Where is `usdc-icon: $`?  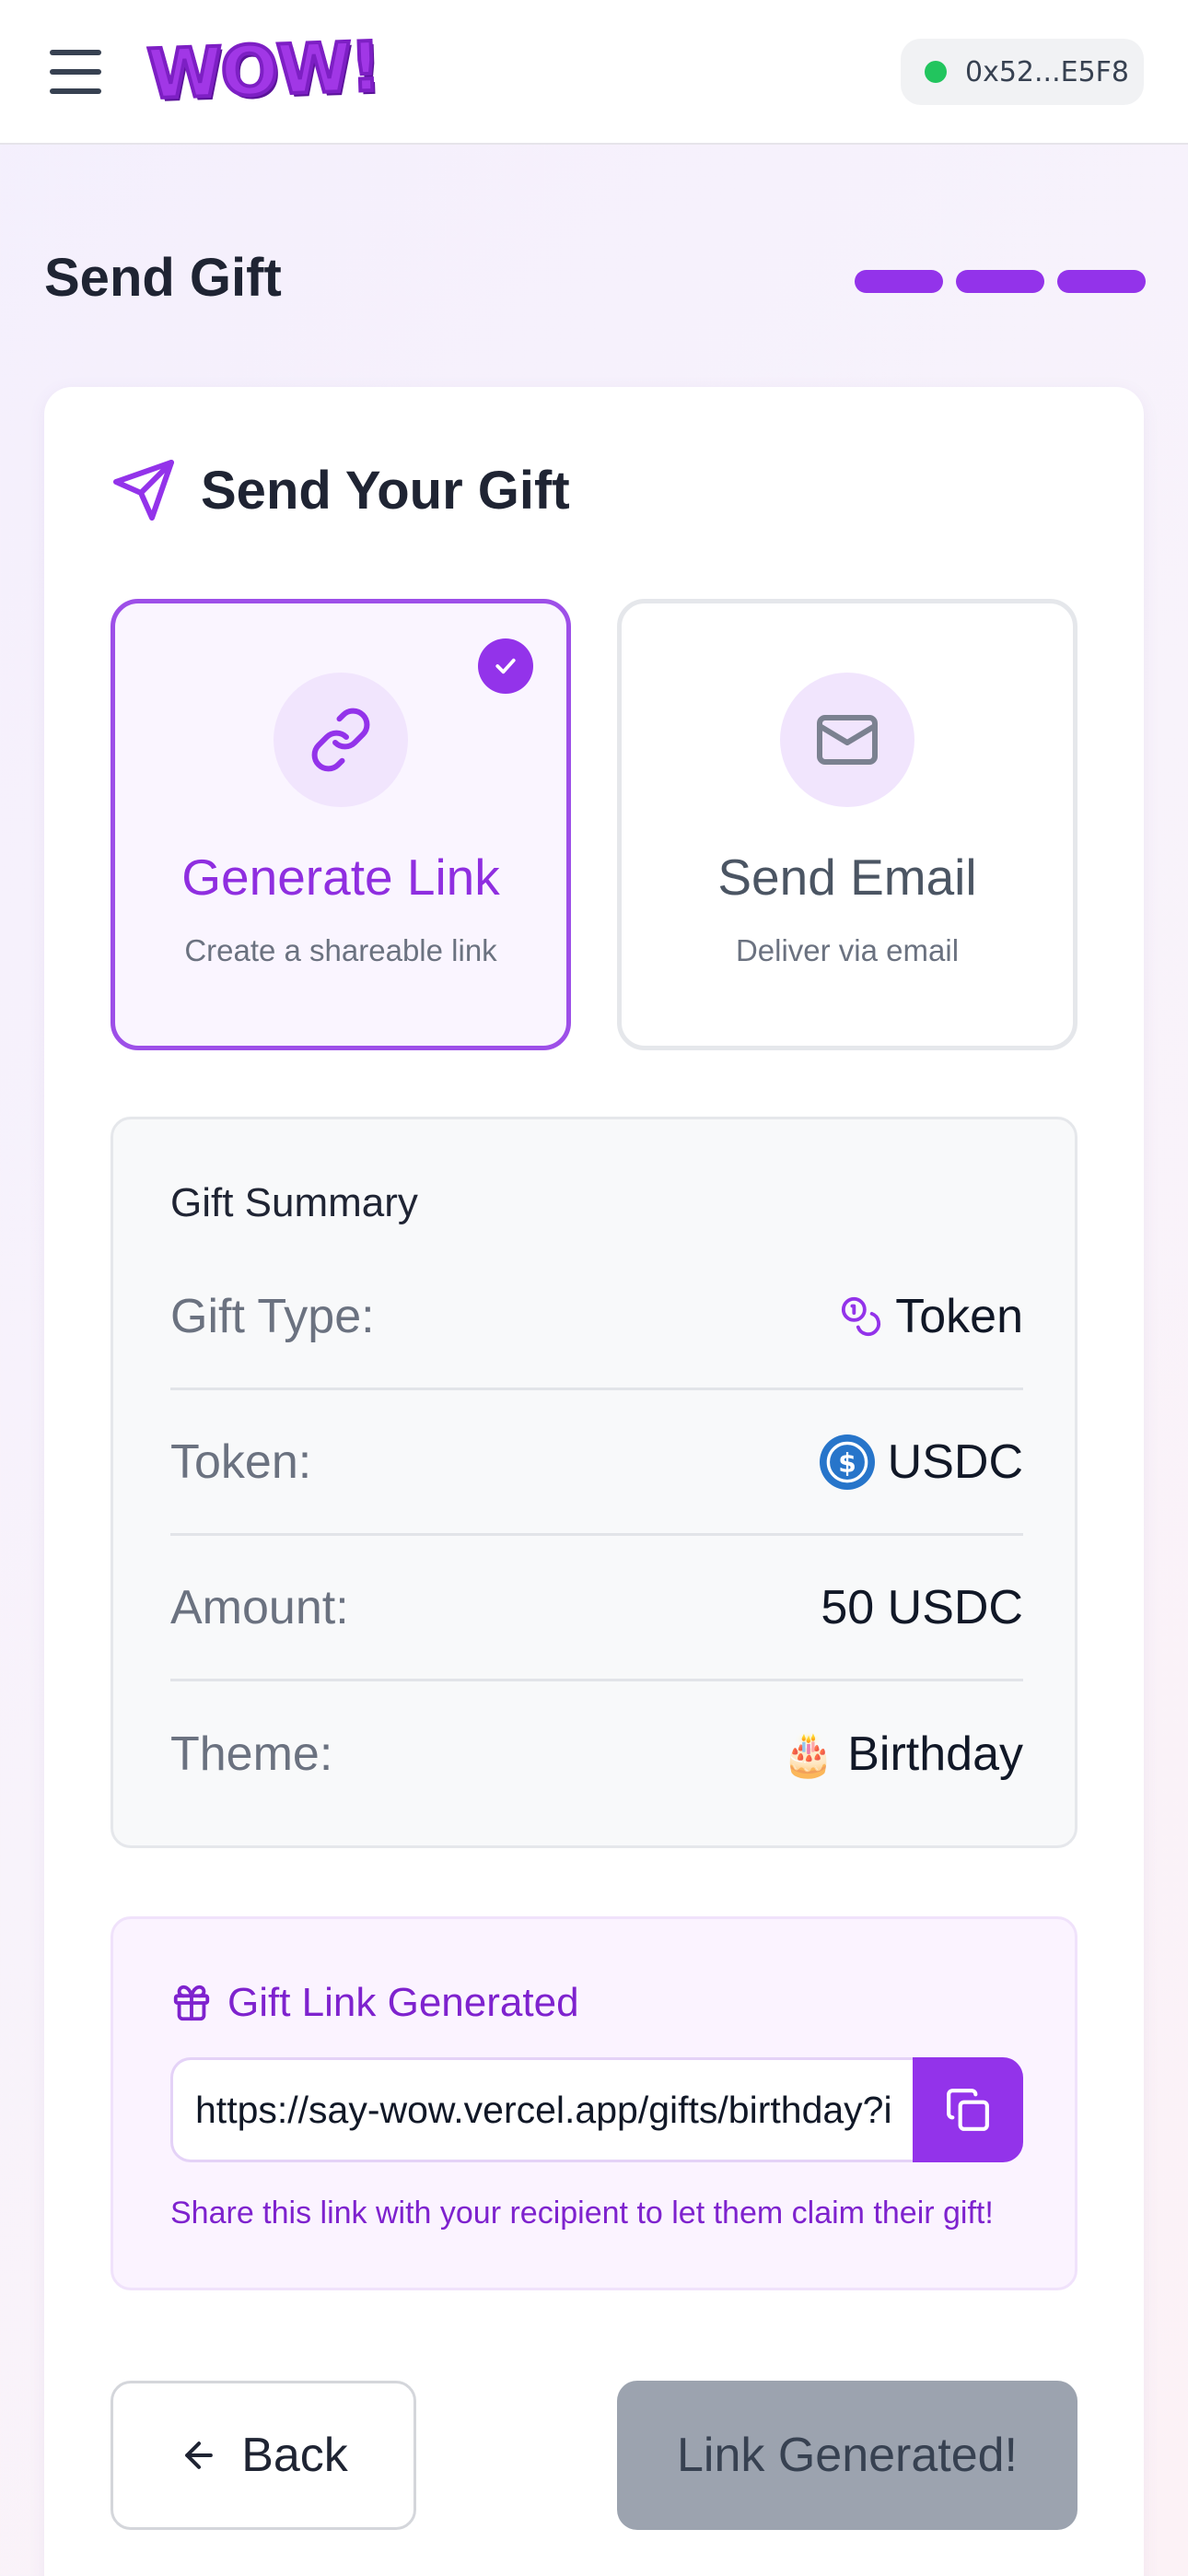
usdc-icon: $ is located at coordinates (847, 1462).